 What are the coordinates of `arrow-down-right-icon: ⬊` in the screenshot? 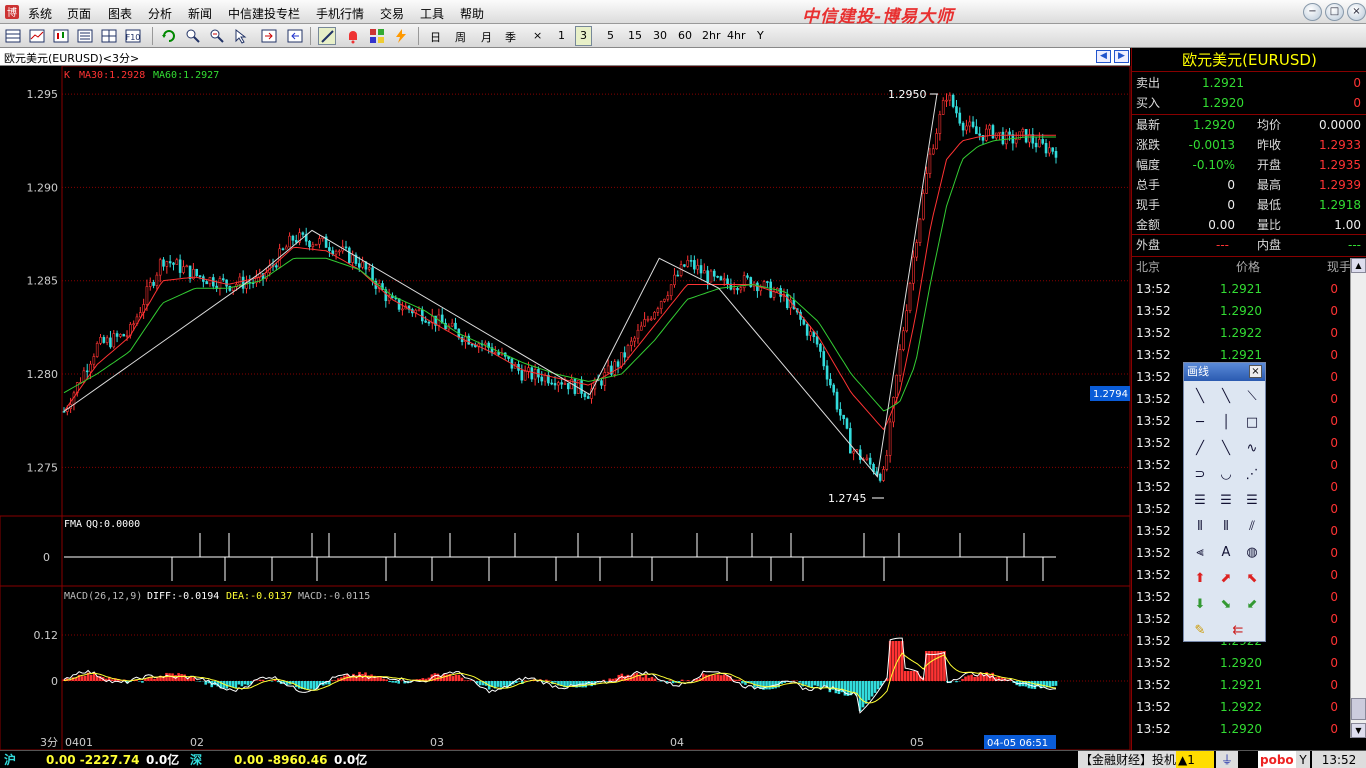 It's located at (1226, 605).